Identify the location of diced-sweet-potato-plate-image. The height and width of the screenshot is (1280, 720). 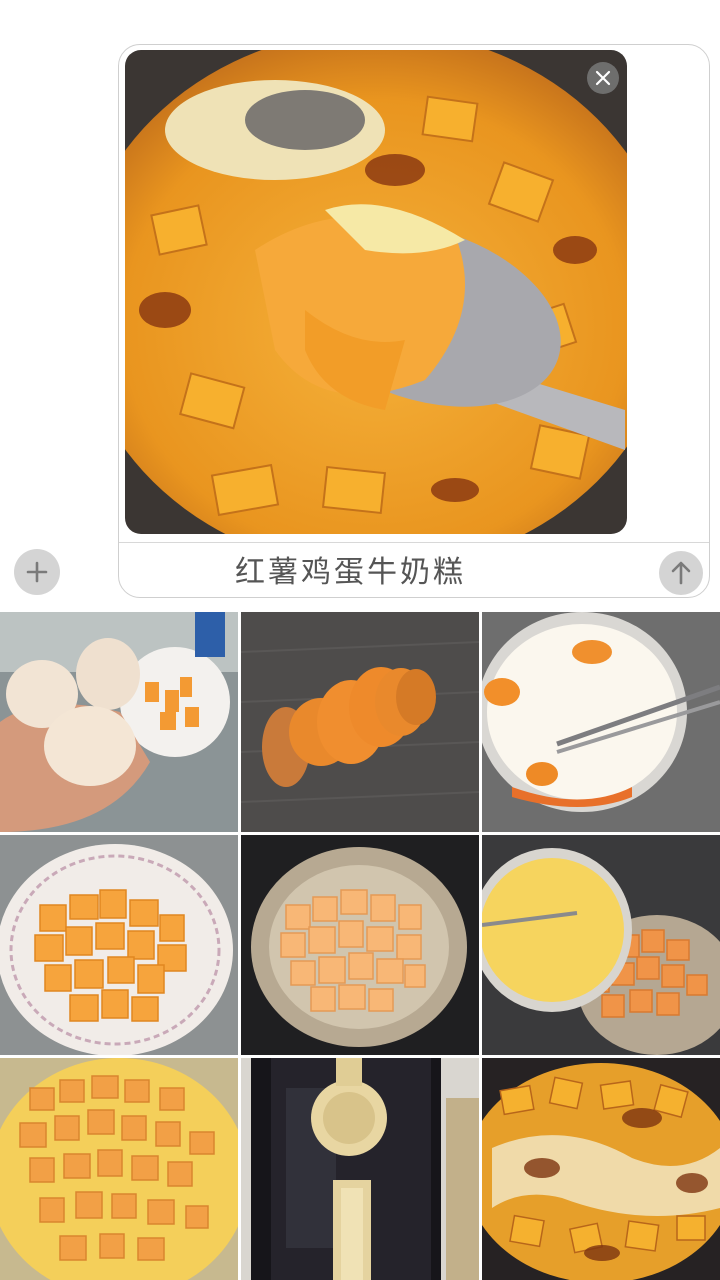
(119, 945).